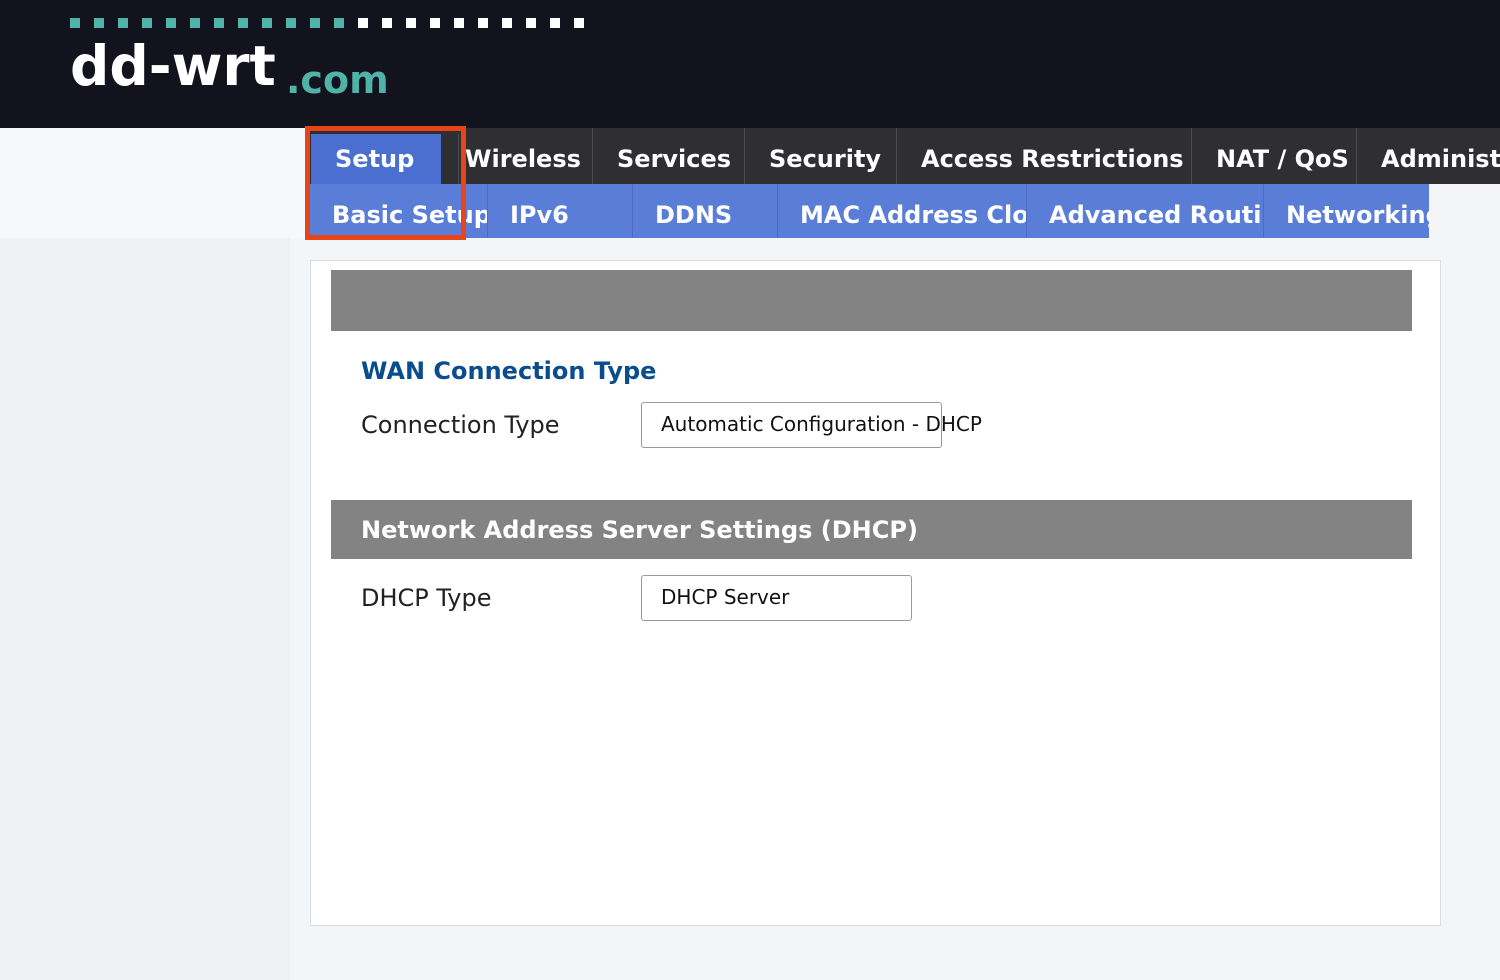  What do you see at coordinates (509, 371) in the screenshot?
I see `wan-section-title: WAN Connection Type` at bounding box center [509, 371].